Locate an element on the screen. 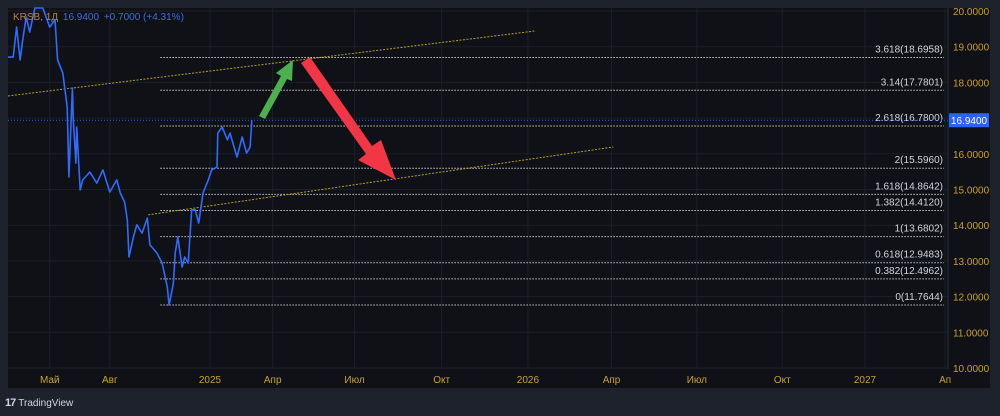 The width and height of the screenshot is (1000, 416). last-price-badge: 16.9400 is located at coordinates (969, 120).